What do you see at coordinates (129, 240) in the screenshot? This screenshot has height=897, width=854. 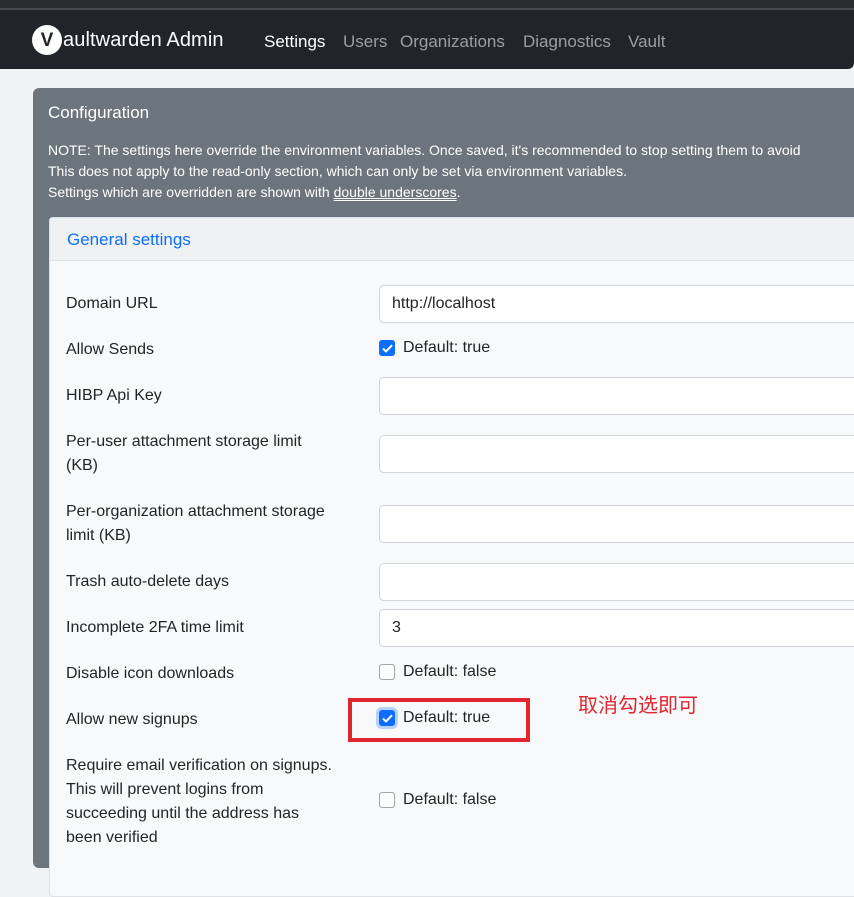 I see `general-settings-title: General settings` at bounding box center [129, 240].